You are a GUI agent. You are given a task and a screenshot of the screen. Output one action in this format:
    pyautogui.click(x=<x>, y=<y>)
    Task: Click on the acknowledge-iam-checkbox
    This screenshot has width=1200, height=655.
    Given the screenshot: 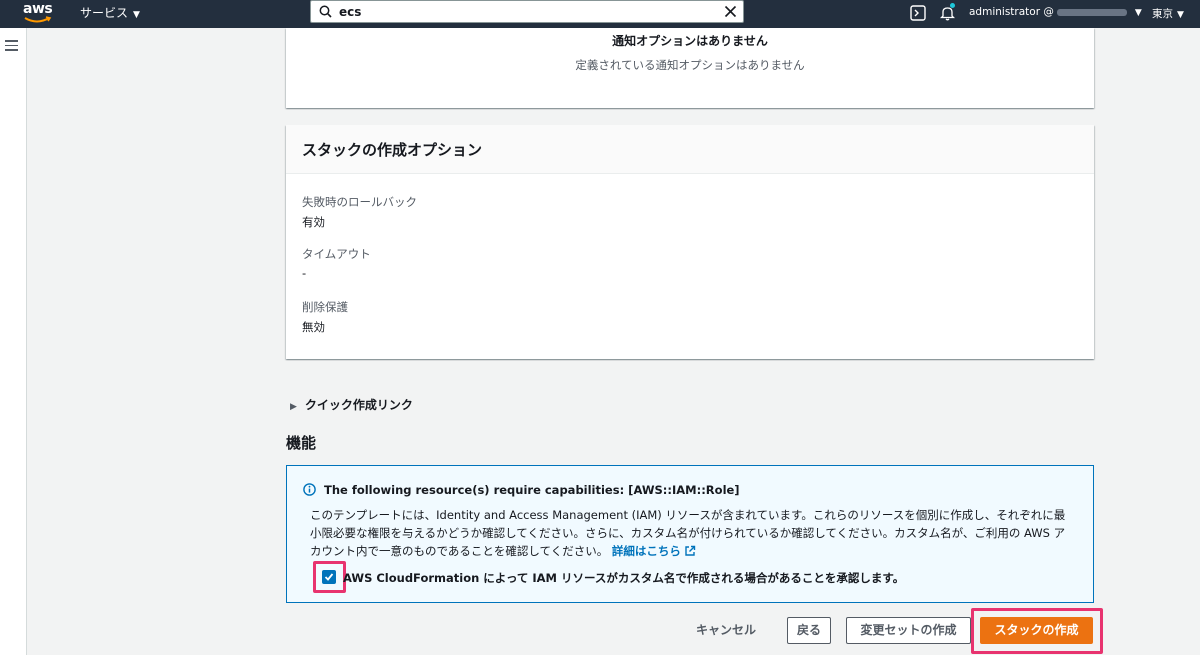 What is the action you would take?
    pyautogui.click(x=329, y=577)
    